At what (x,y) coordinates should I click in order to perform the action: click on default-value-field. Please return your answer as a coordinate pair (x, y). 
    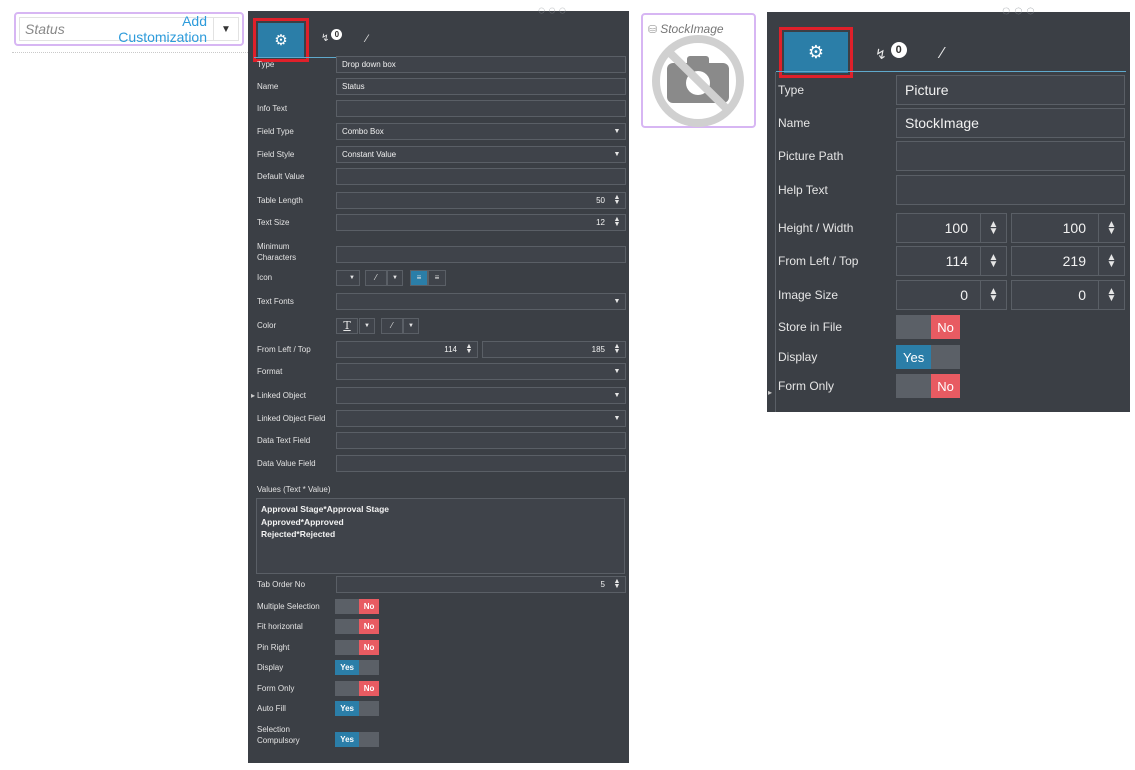
    Looking at the image, I should click on (481, 176).